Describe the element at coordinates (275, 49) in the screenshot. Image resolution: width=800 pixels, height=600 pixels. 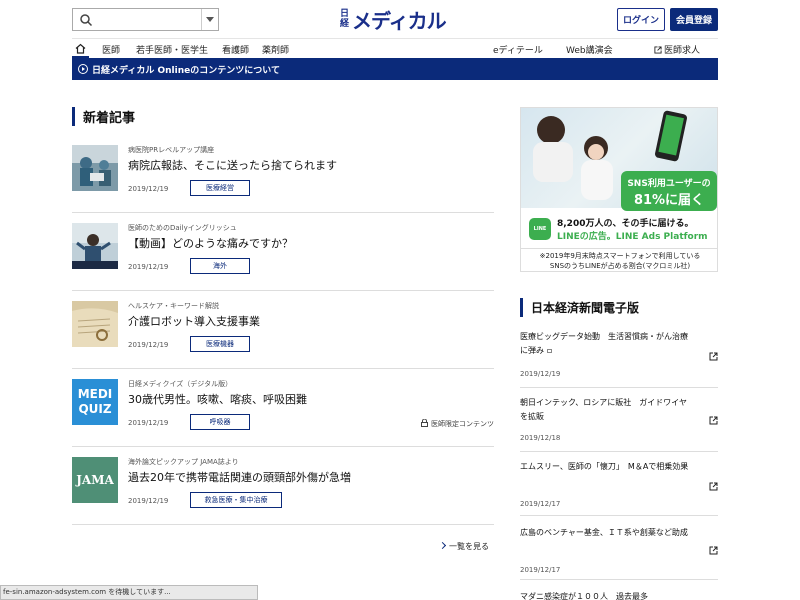
I see `nav-item-pharmacist: 薬剤師` at that location.